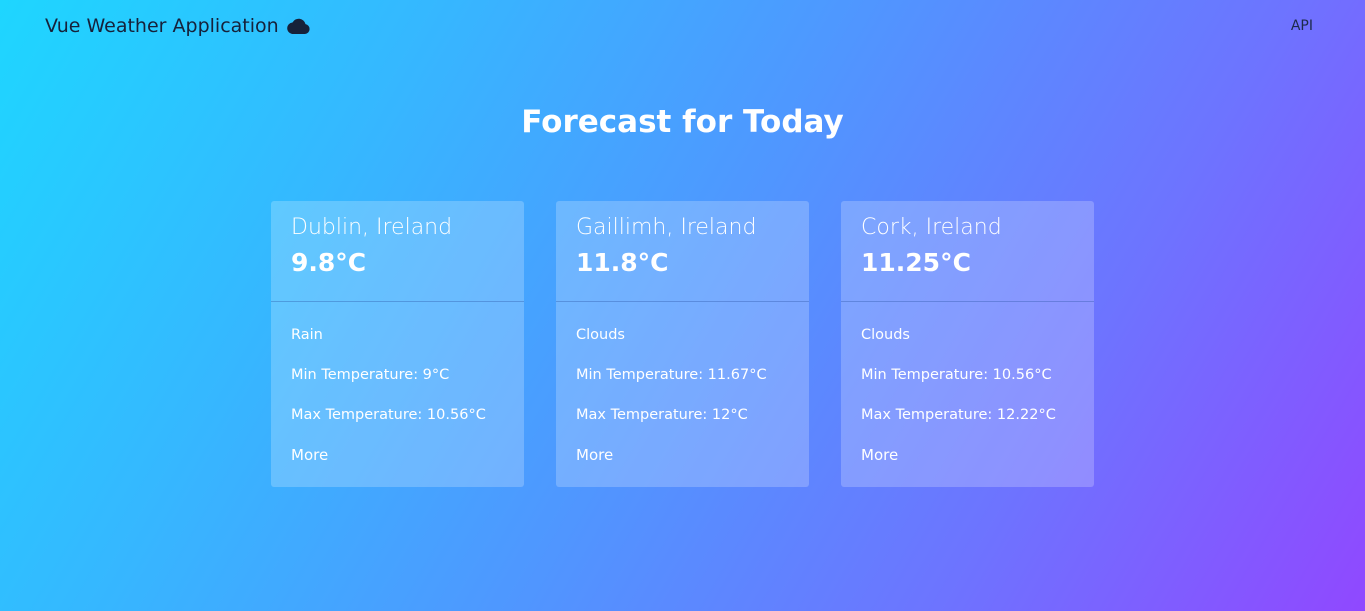 The width and height of the screenshot is (1365, 611). What do you see at coordinates (666, 227) in the screenshot?
I see `city-name: Gaillimh, Ireland` at bounding box center [666, 227].